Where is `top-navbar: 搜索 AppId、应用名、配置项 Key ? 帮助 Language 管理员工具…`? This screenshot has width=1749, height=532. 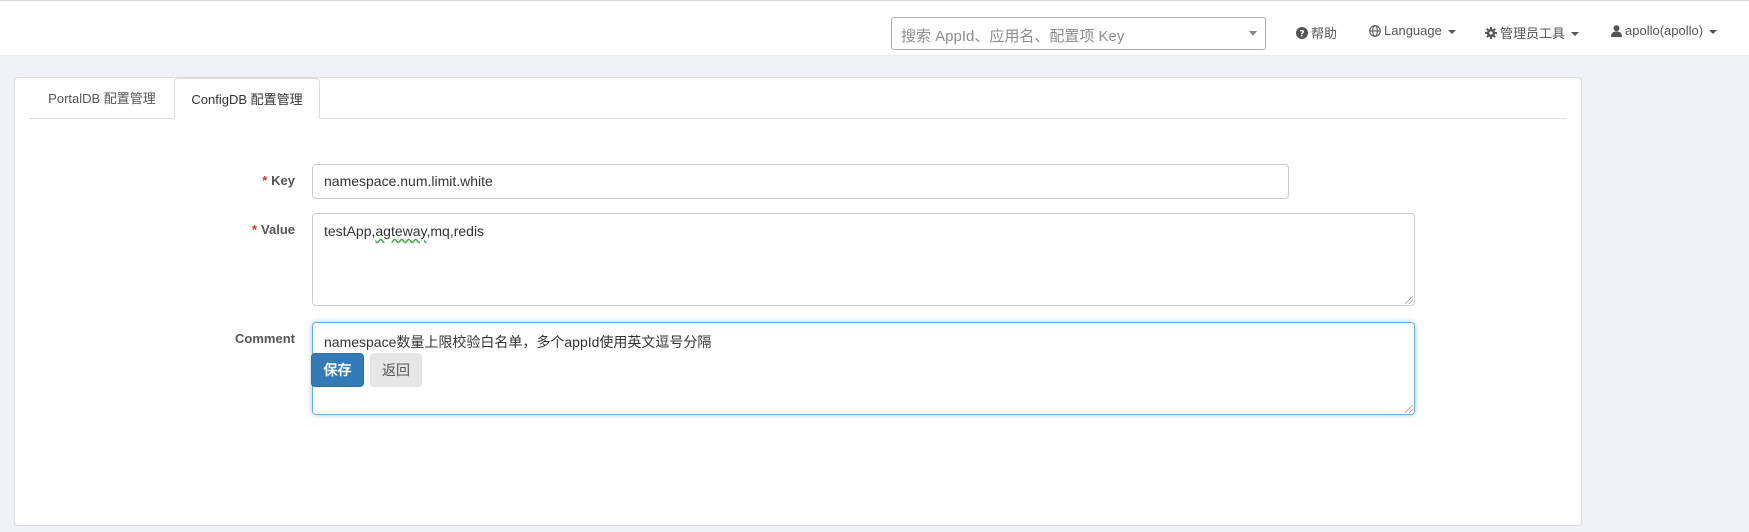 top-navbar: 搜索 AppId、应用名、配置项 Key ? 帮助 Language 管理员工具… is located at coordinates (874, 28).